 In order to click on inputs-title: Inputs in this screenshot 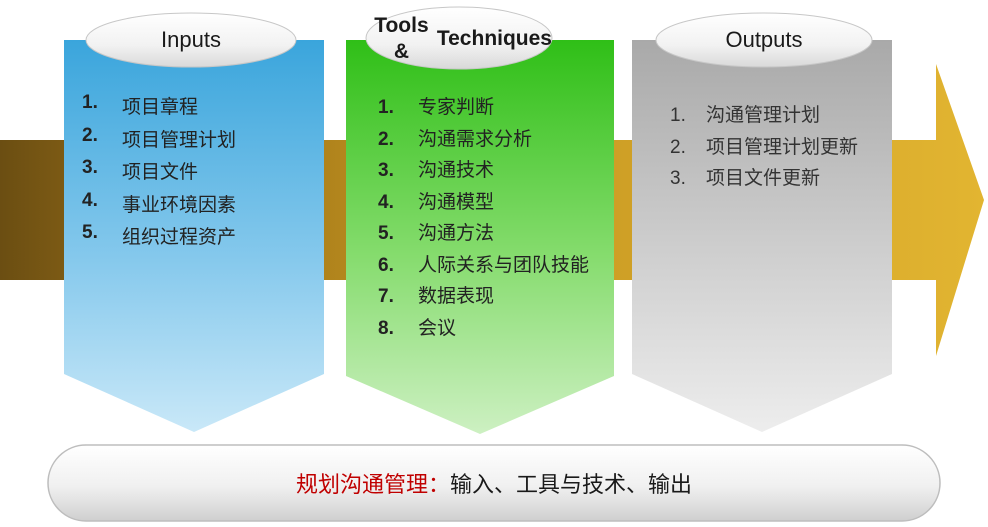, I will do `click(191, 39)`.